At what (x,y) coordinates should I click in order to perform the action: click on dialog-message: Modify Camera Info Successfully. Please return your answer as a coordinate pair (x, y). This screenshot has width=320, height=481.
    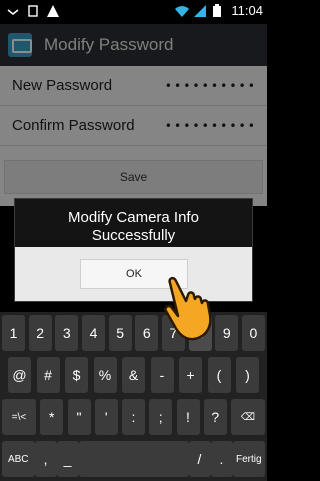
    Looking at the image, I should click on (133, 227).